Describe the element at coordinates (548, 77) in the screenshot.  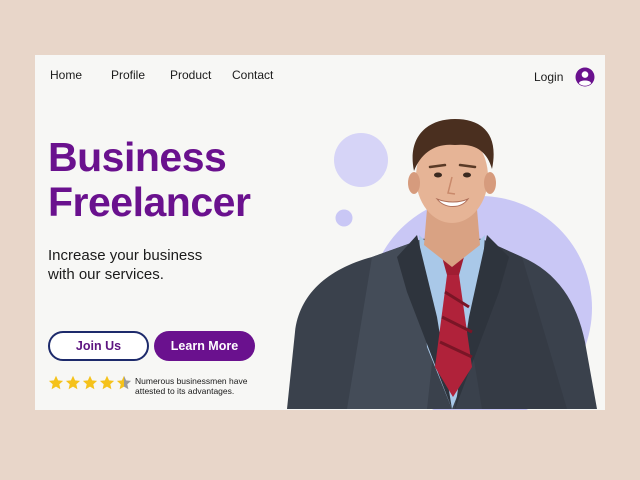
I see `login-link: Login` at that location.